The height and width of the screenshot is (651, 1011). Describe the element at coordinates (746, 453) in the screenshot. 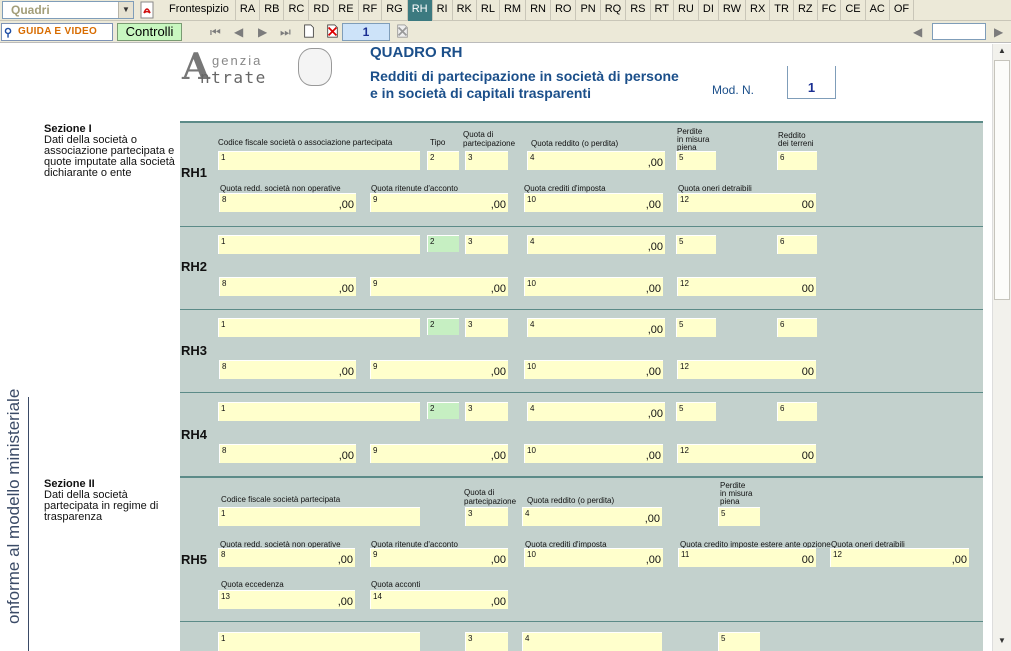

I see `rh4-oneri: 12 00` at that location.